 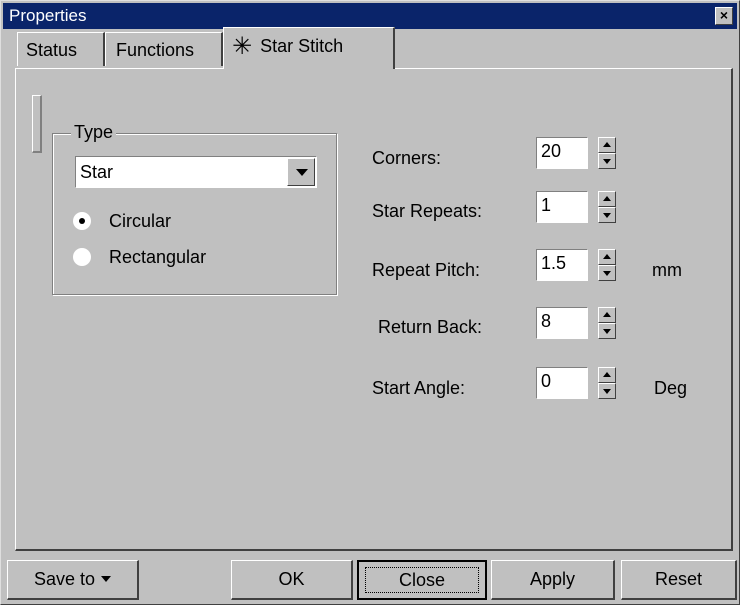 I want to click on start-angle-spin-down, so click(x=607, y=391).